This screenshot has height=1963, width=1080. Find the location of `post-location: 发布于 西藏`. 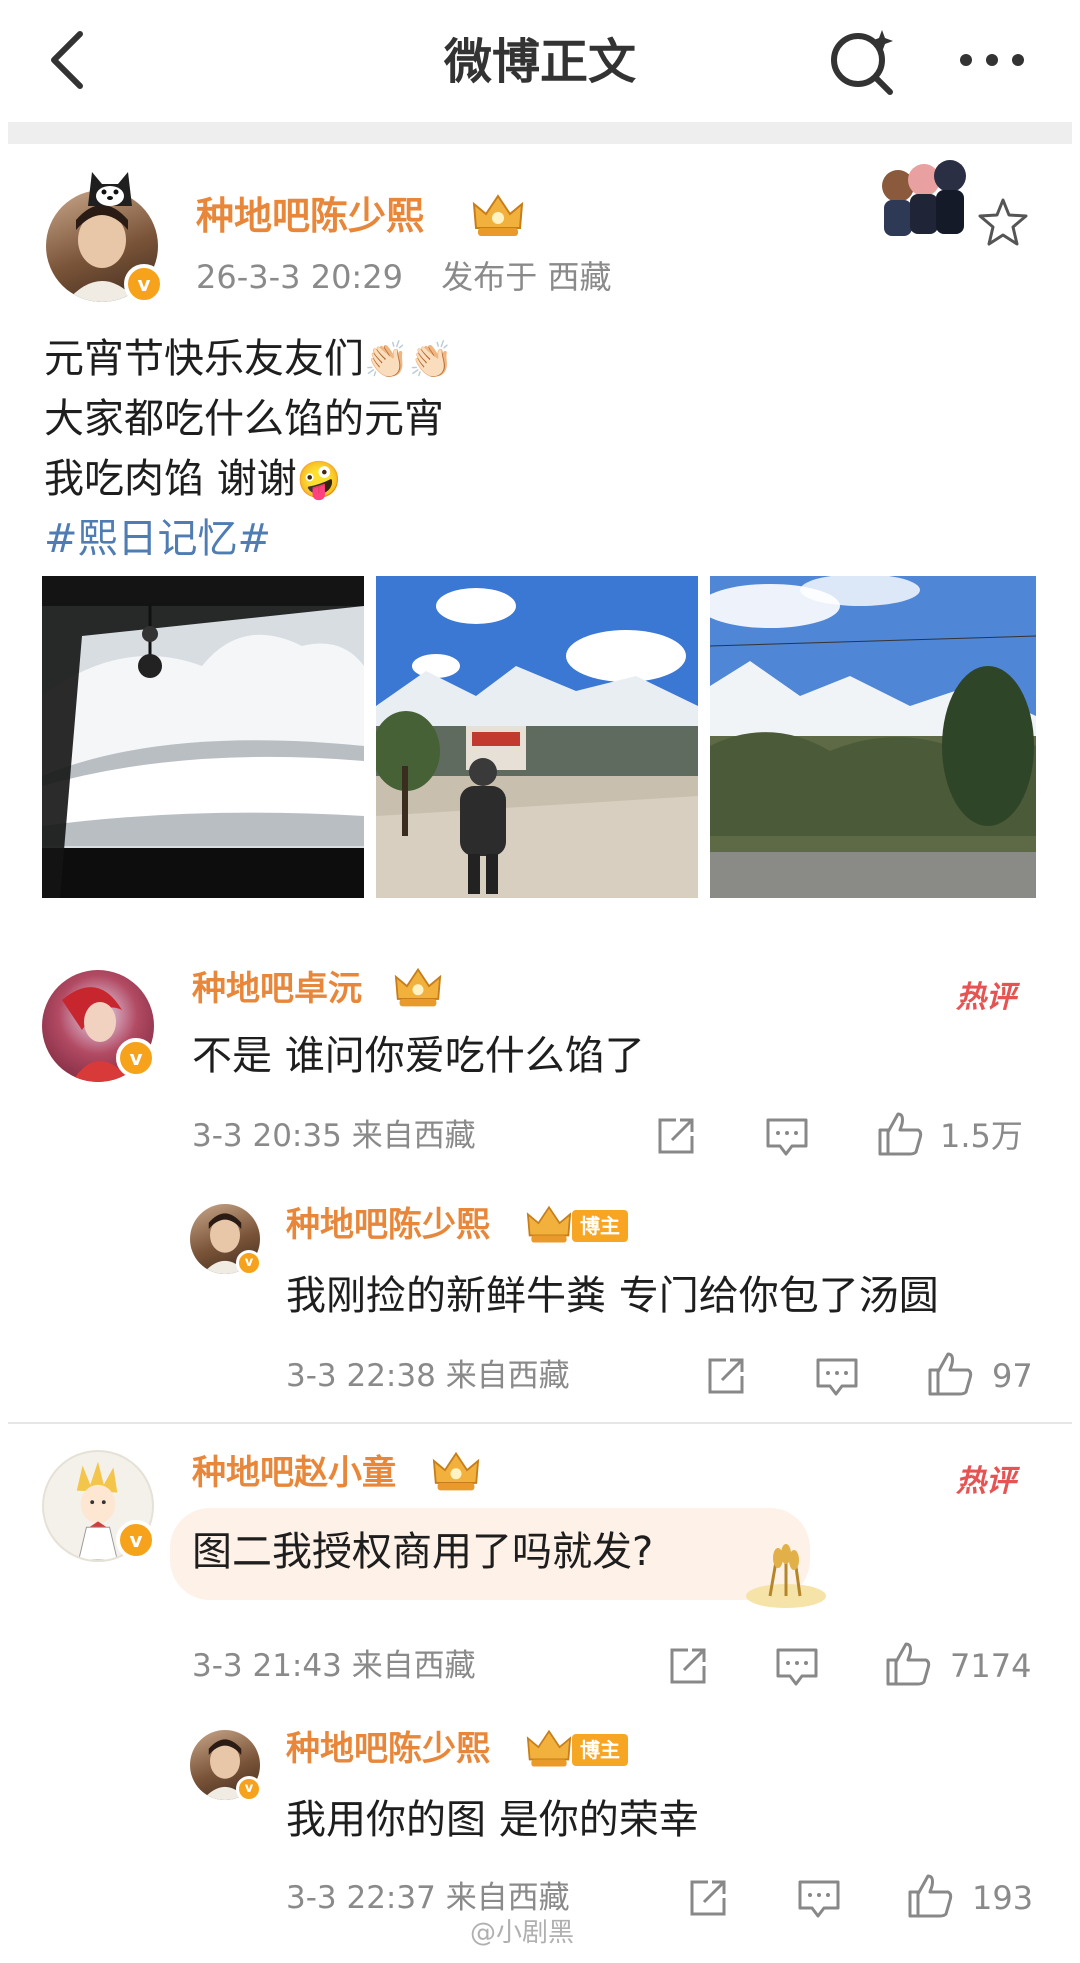

post-location: 发布于 西藏 is located at coordinates (526, 277).